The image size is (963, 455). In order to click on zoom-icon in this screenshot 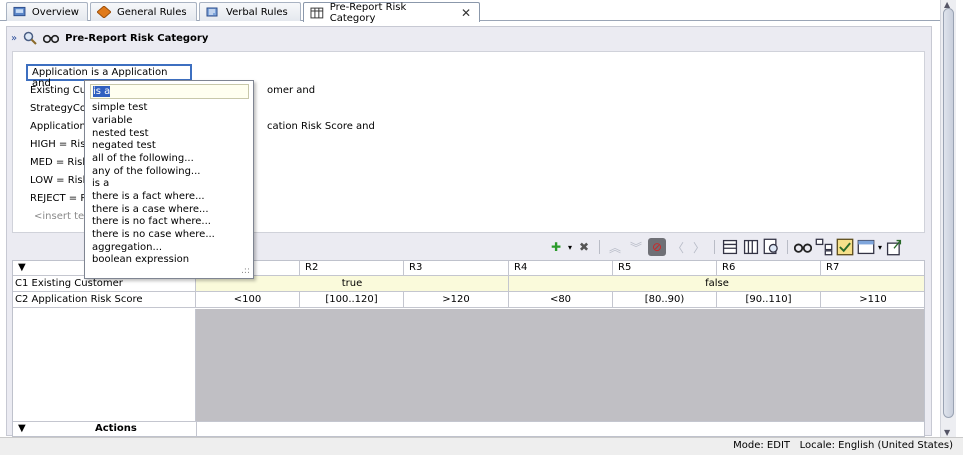, I will do `click(30, 38)`.